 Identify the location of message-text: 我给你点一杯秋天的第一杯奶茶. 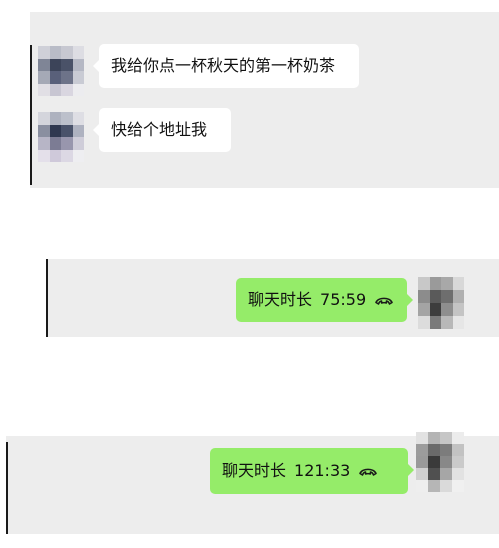
(223, 65).